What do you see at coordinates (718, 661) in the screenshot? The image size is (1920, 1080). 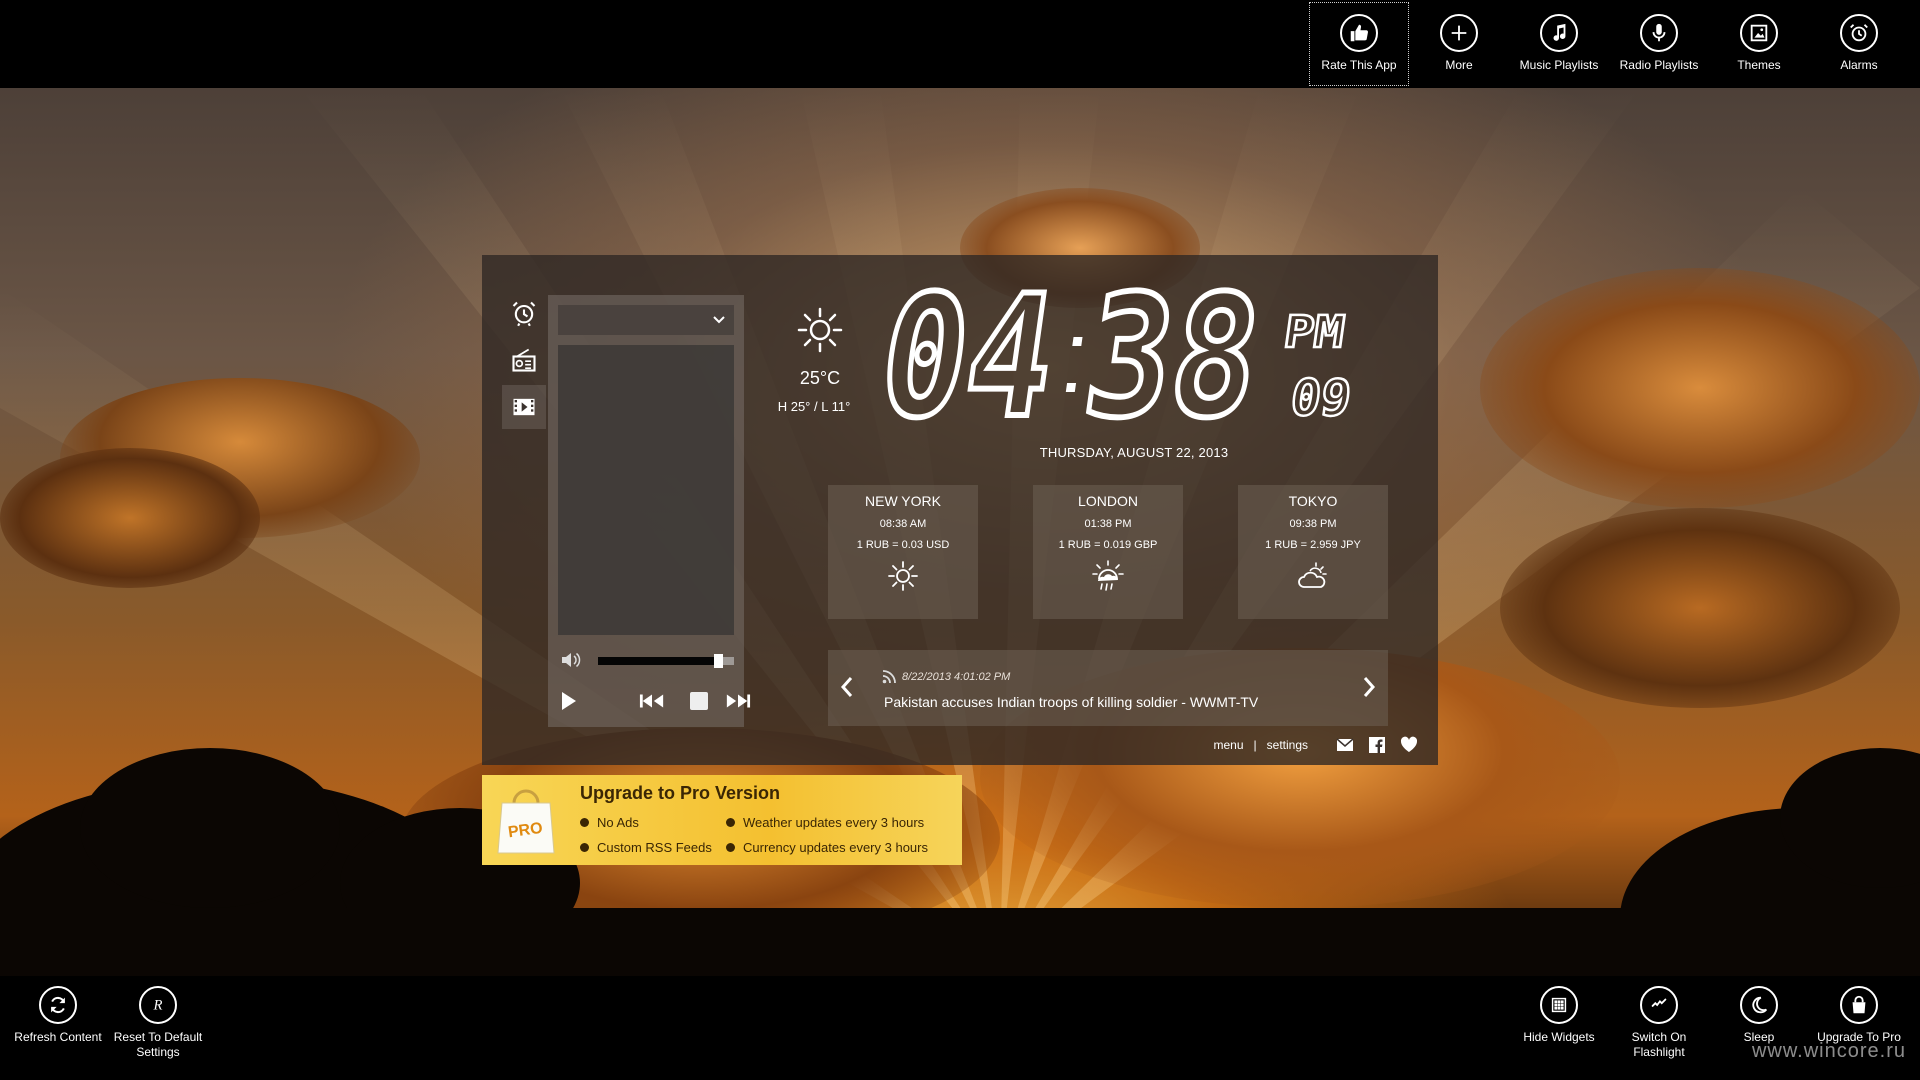 I see `volume-thumb` at bounding box center [718, 661].